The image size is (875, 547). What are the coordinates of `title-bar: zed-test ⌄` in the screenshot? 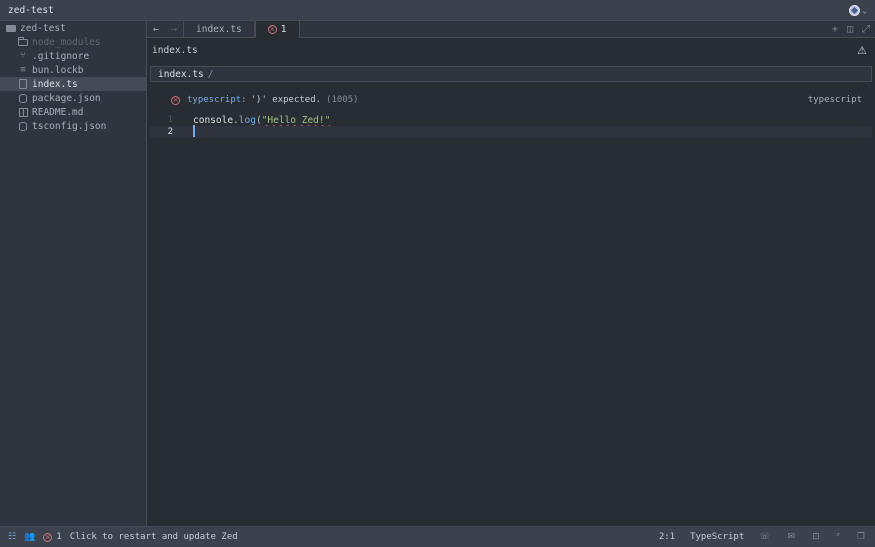 It's located at (437, 10).